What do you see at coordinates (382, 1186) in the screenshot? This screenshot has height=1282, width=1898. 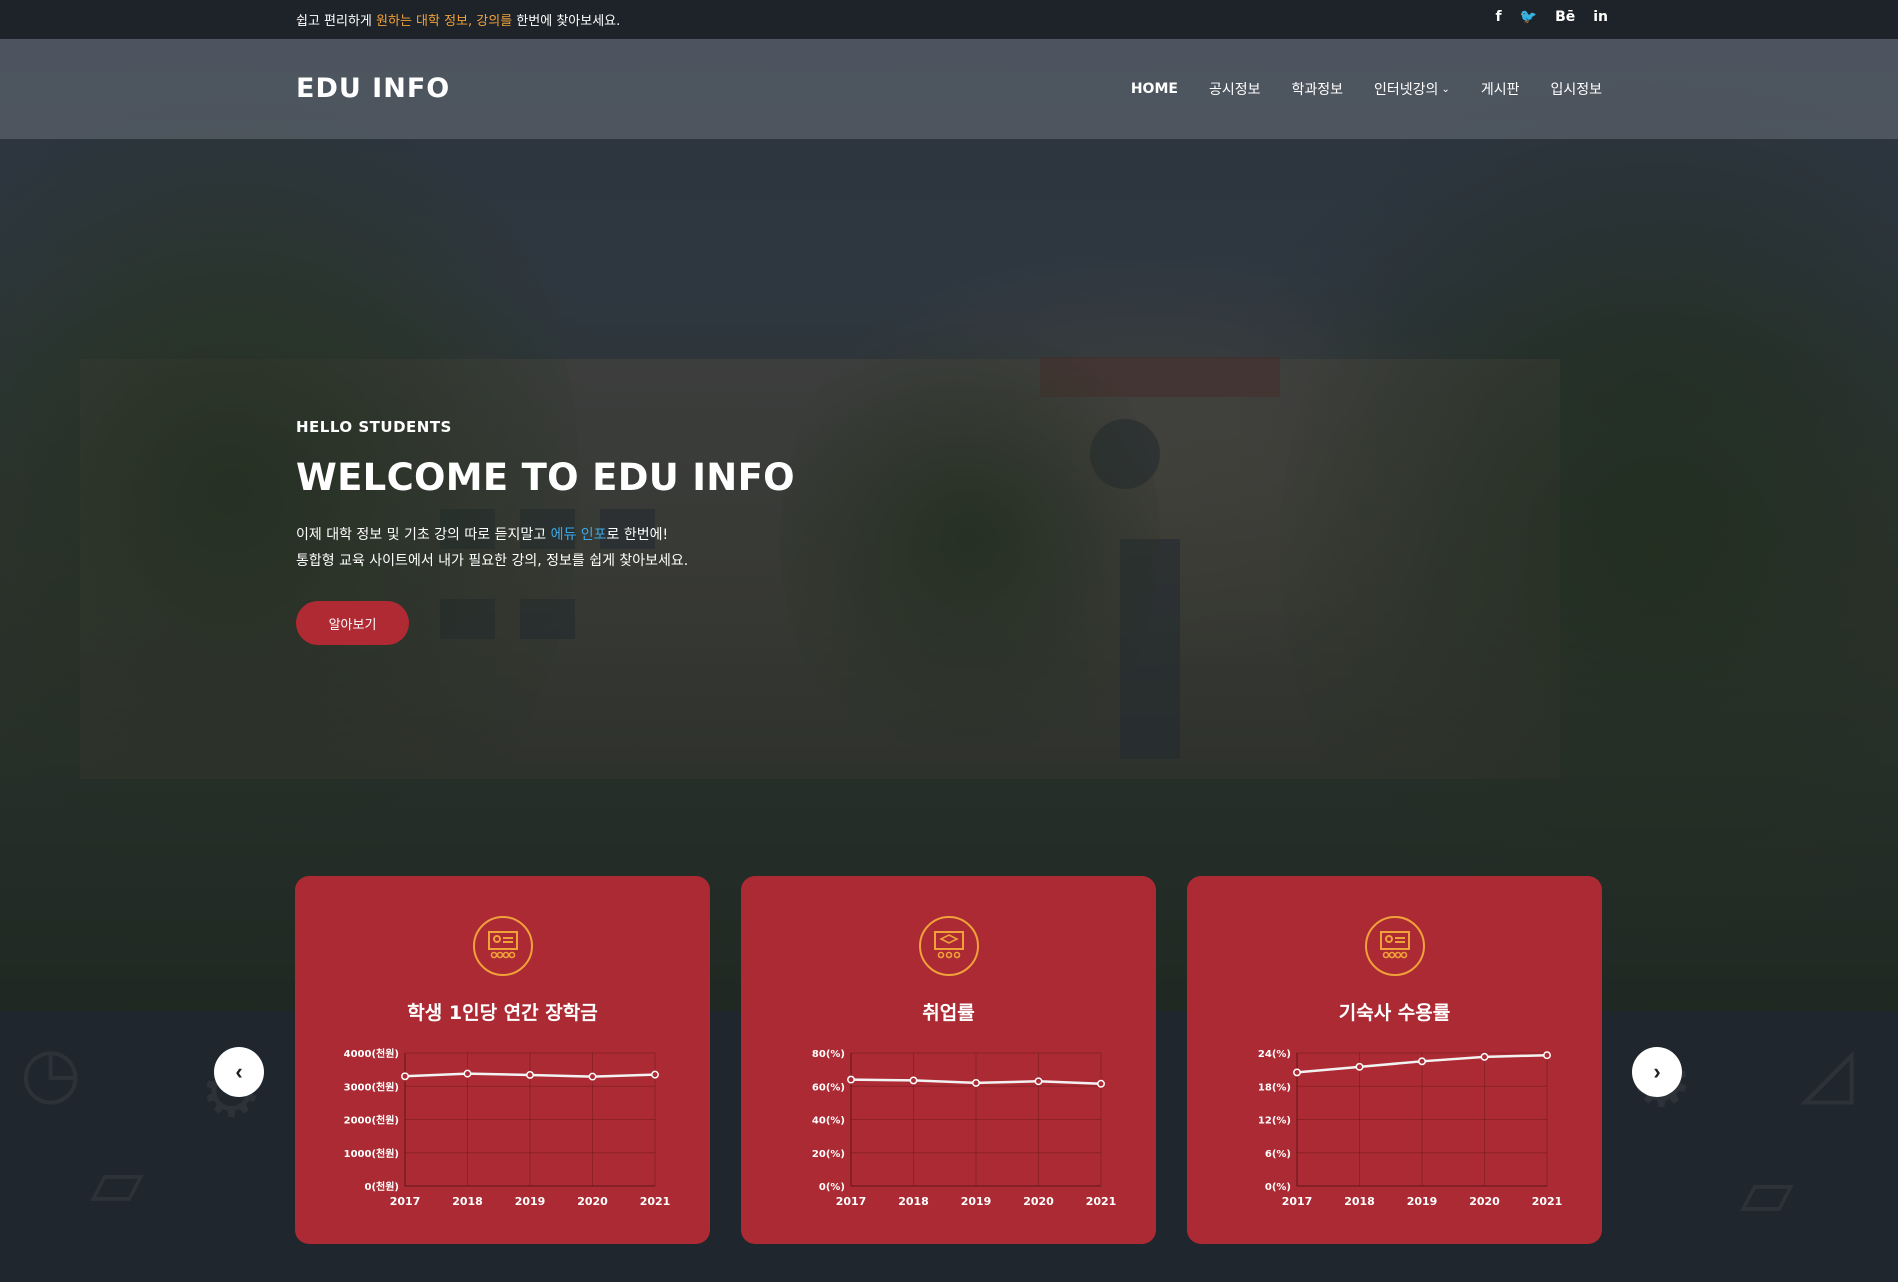 I see `y-tick-label: 0(천원)` at bounding box center [382, 1186].